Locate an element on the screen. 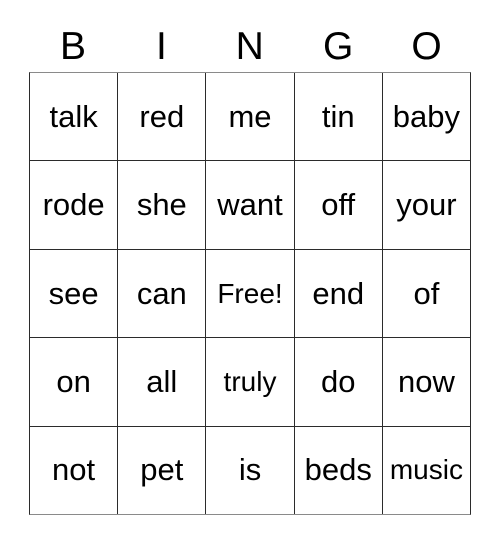  bingo-cell-r4c5: now is located at coordinates (426, 382).